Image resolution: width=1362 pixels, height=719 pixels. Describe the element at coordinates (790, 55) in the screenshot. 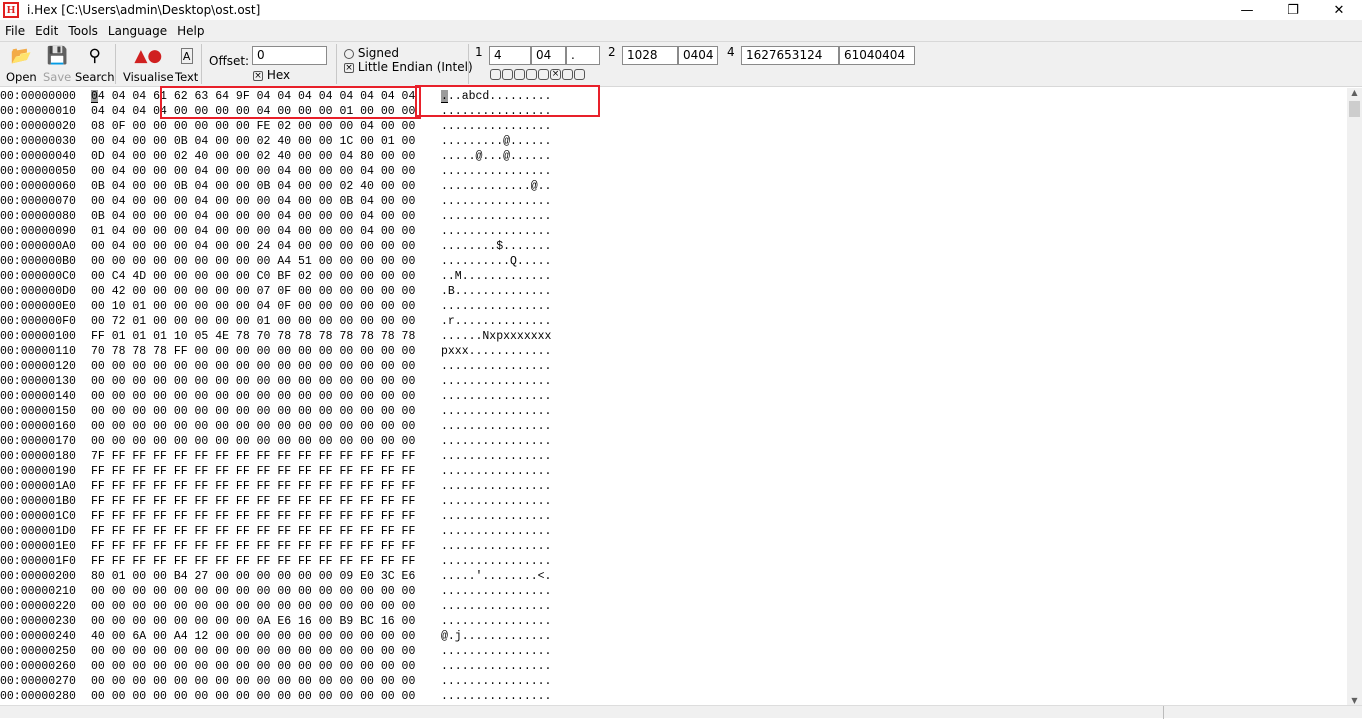

I see `int32-decimal-field: 1627653124` at that location.